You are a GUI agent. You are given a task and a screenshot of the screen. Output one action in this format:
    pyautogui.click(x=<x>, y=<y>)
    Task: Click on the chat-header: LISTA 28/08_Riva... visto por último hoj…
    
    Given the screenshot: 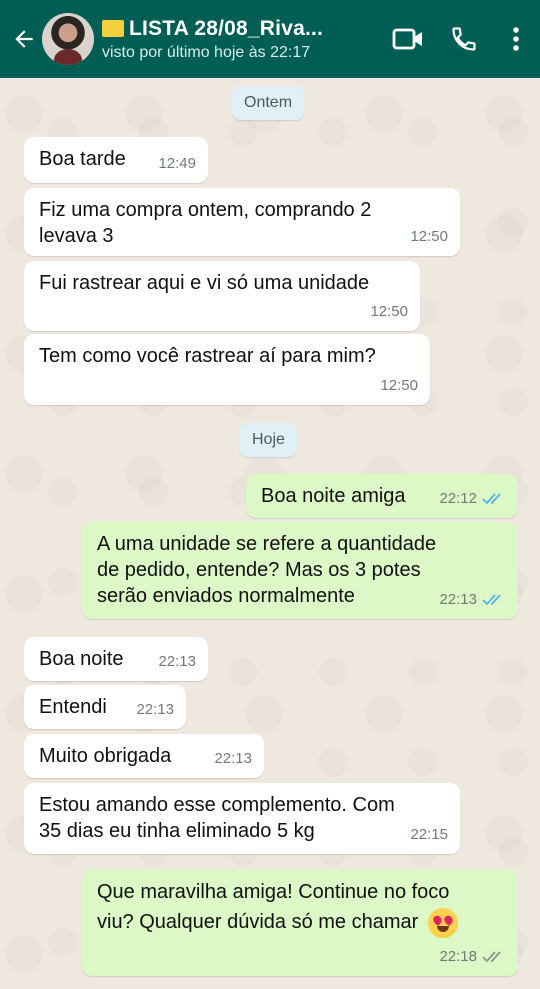 What is the action you would take?
    pyautogui.click(x=270, y=39)
    